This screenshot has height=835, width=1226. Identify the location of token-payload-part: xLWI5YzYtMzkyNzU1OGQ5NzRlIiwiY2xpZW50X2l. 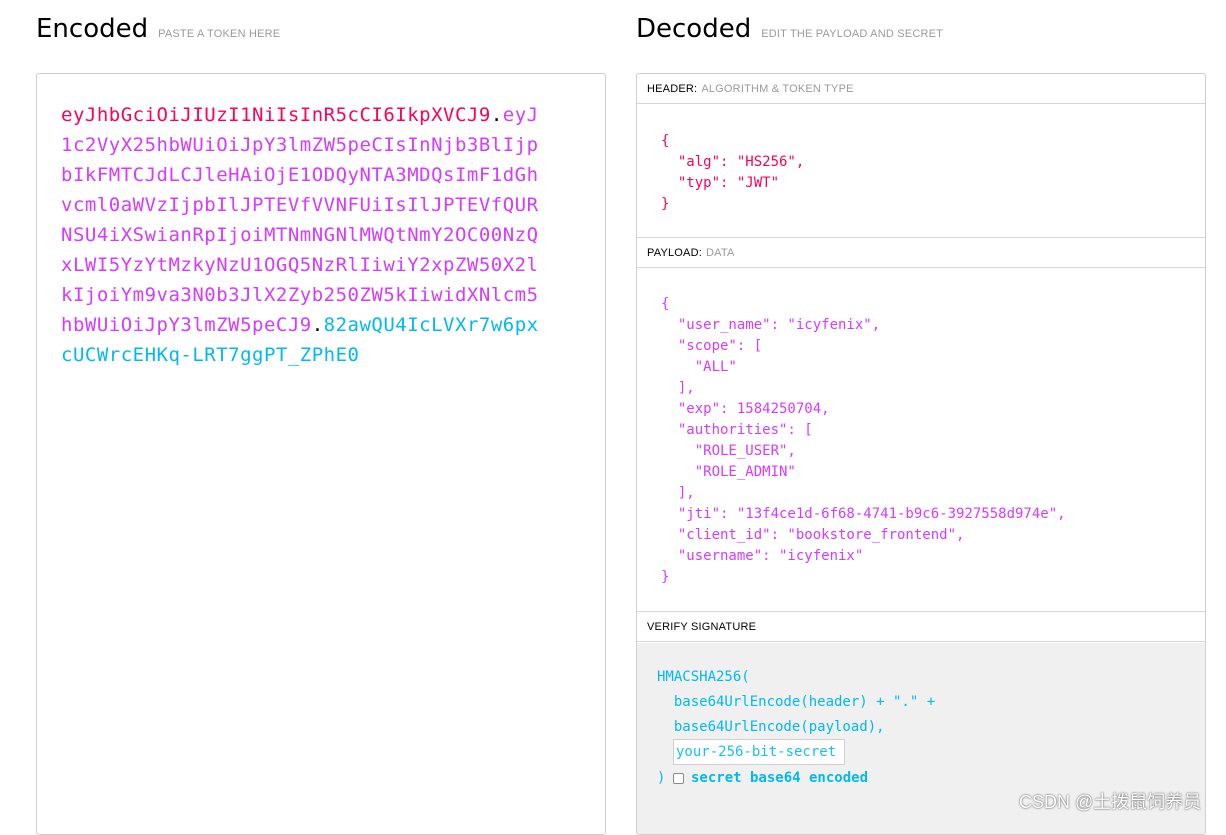
(300, 265).